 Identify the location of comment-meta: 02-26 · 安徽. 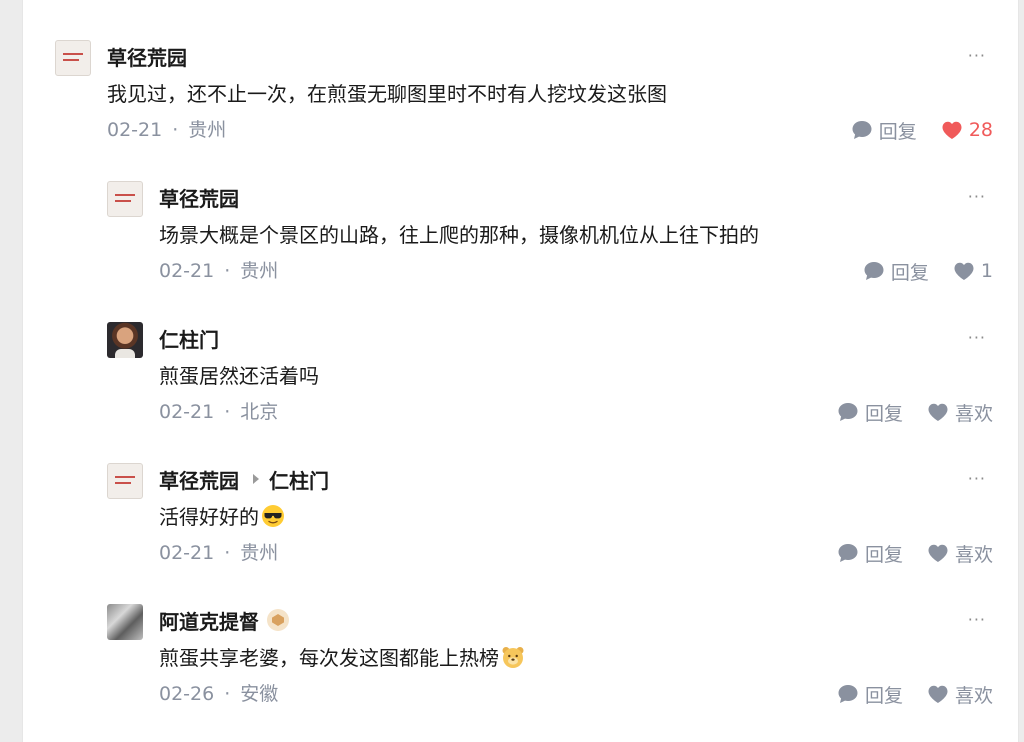
(218, 694).